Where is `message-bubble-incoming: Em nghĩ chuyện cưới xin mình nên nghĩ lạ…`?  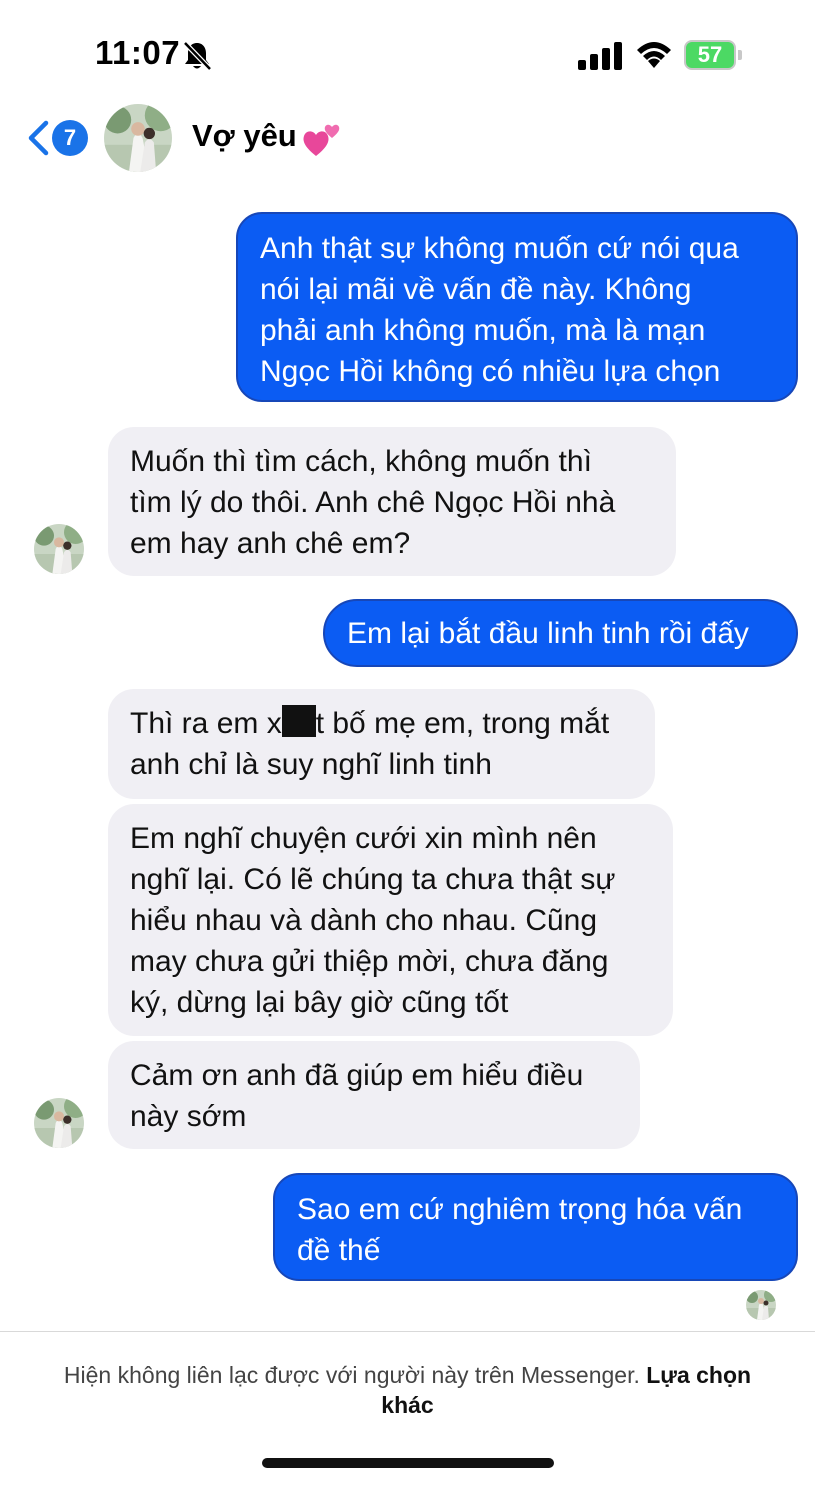 message-bubble-incoming: Em nghĩ chuyện cưới xin mình nên nghĩ lạ… is located at coordinates (390, 920).